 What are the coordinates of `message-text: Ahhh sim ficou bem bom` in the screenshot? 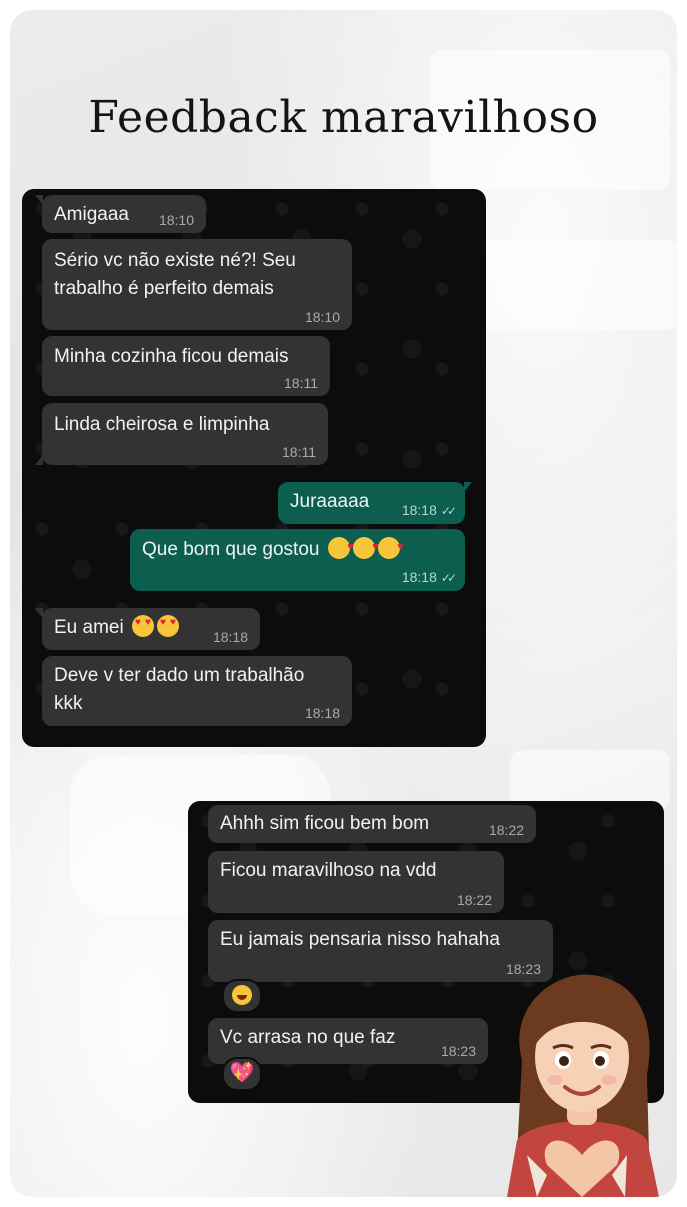 It's located at (325, 823).